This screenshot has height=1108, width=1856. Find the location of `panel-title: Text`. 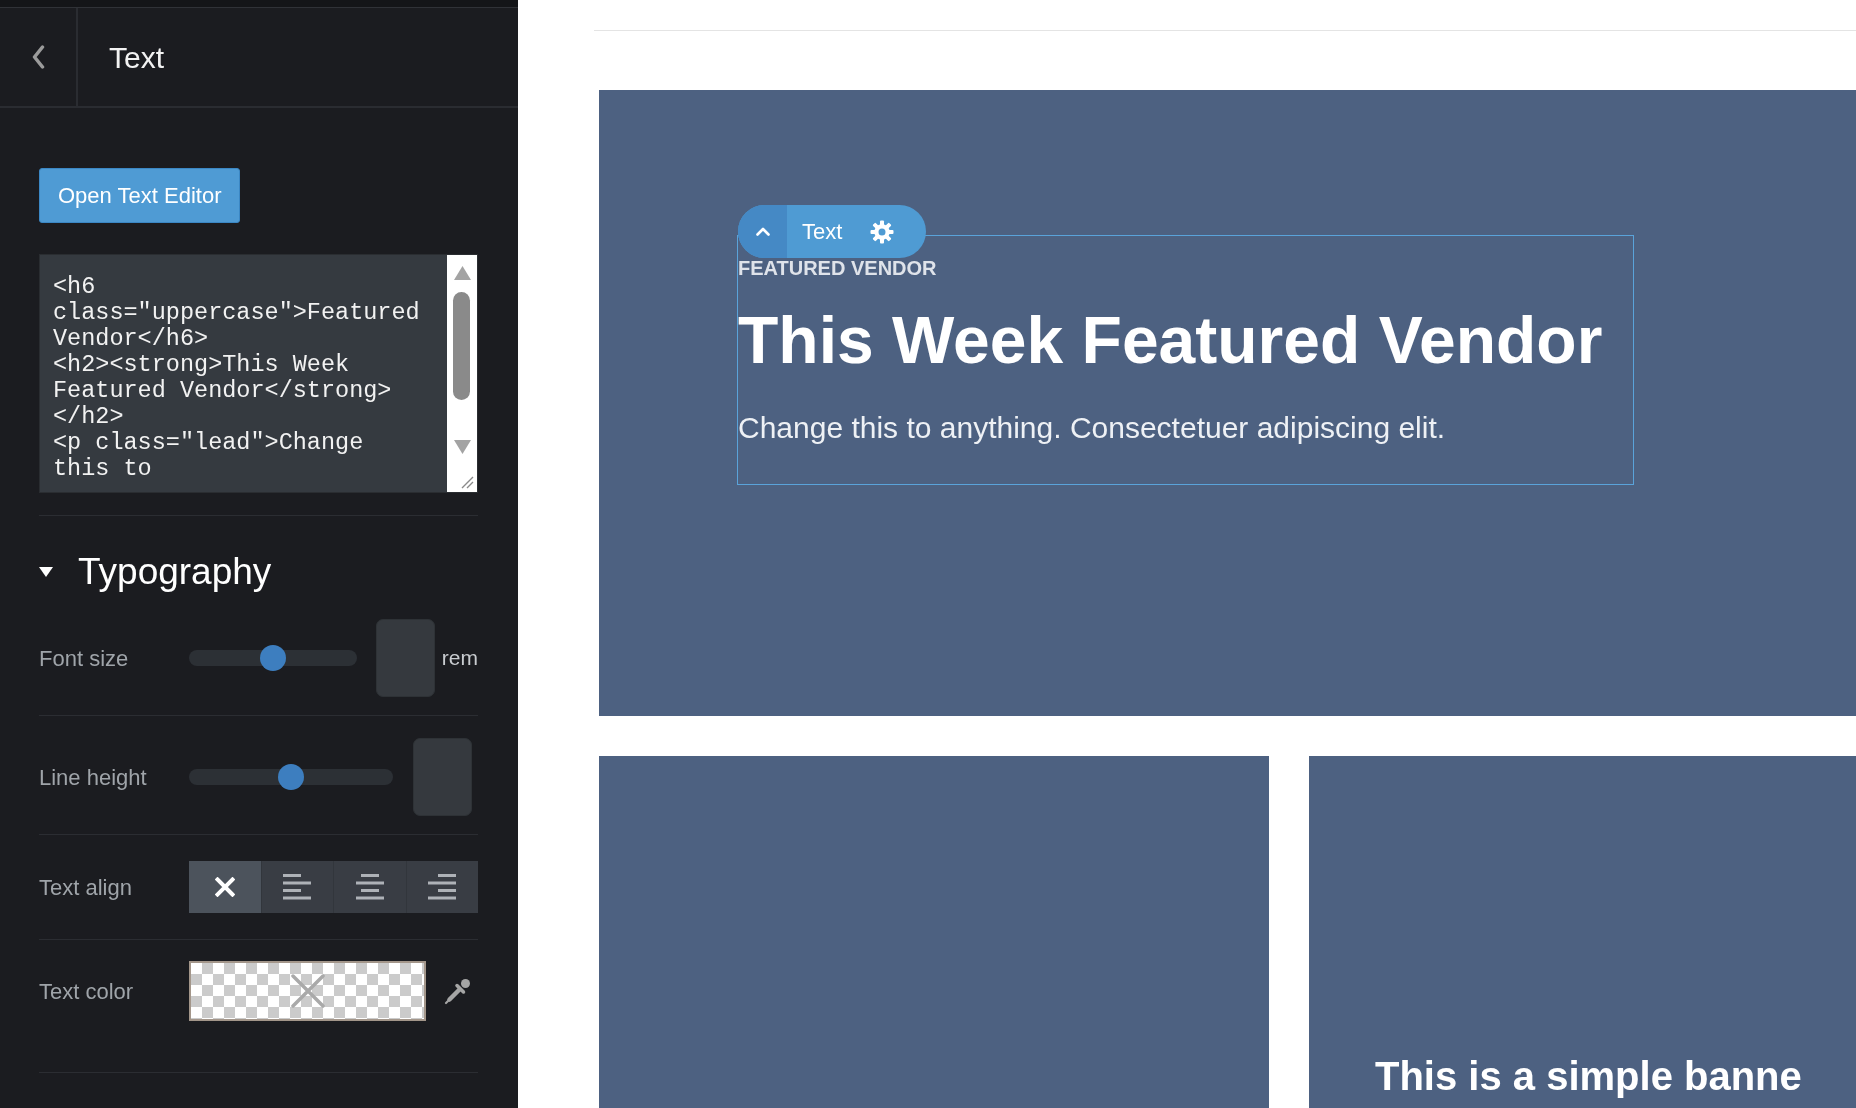

panel-title: Text is located at coordinates (137, 57).